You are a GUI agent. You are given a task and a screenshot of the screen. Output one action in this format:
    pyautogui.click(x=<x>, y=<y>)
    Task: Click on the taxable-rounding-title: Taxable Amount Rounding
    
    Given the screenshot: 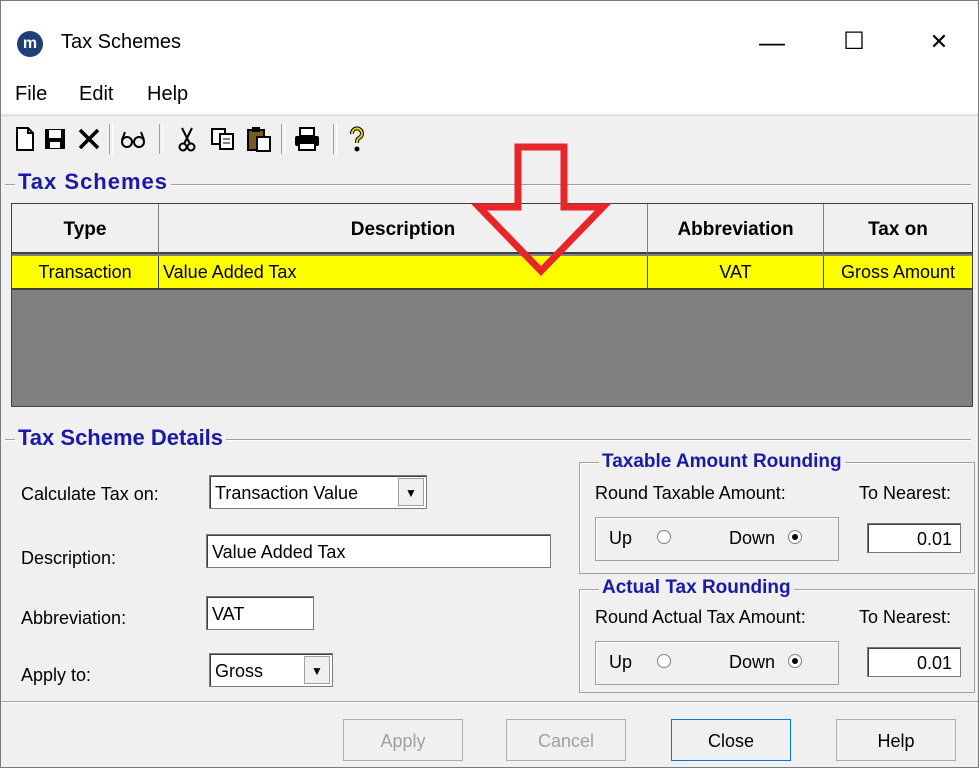 What is the action you would take?
    pyautogui.click(x=722, y=462)
    